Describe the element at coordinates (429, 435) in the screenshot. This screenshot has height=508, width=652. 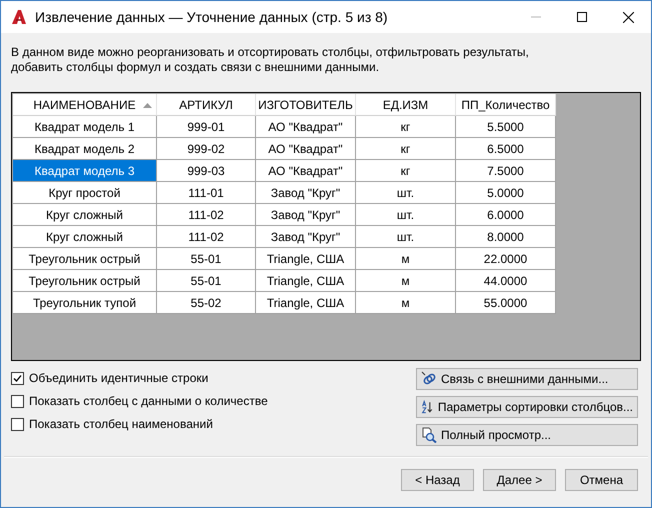
I see `magnifier-page-icon` at that location.